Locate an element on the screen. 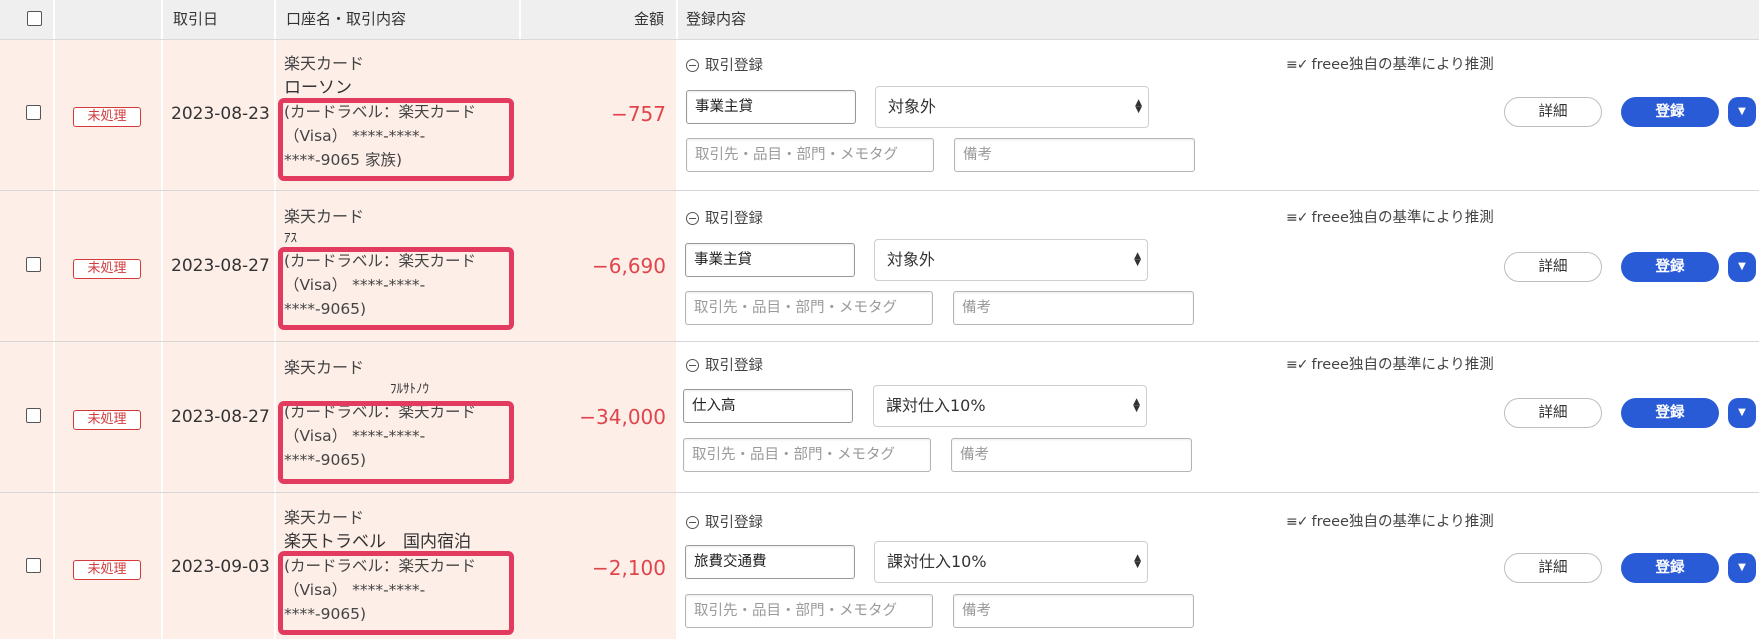  transaction-date: 2023-08-27 is located at coordinates (220, 417).